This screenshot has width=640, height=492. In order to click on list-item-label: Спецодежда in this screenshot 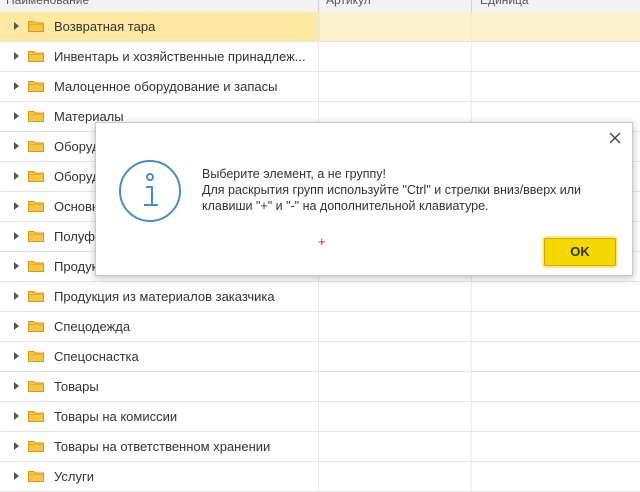, I will do `click(92, 326)`.